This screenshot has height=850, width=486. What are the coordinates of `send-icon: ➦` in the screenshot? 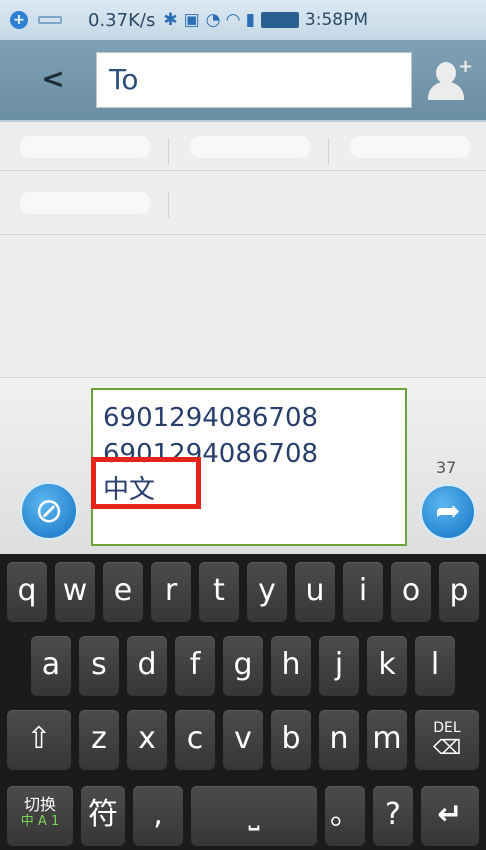 It's located at (448, 512).